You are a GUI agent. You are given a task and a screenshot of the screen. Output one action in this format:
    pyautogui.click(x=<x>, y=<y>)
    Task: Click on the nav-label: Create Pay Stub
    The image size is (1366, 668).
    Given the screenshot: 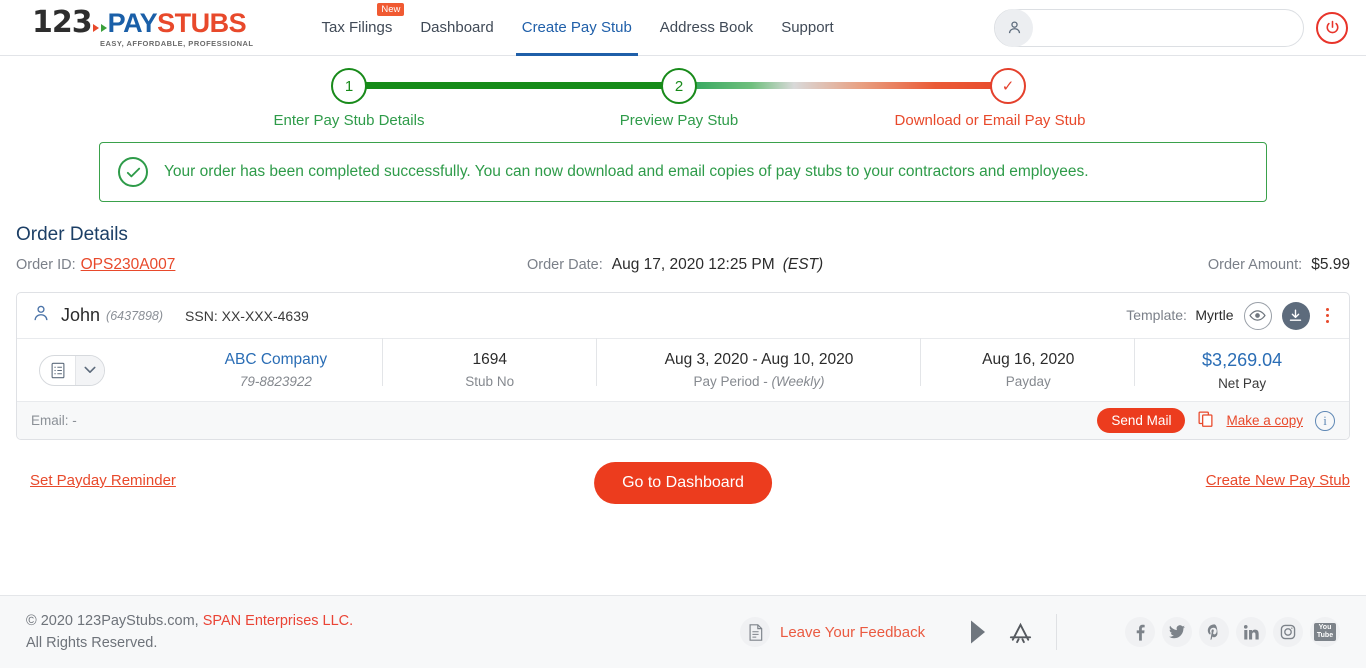 What is the action you would take?
    pyautogui.click(x=576, y=27)
    